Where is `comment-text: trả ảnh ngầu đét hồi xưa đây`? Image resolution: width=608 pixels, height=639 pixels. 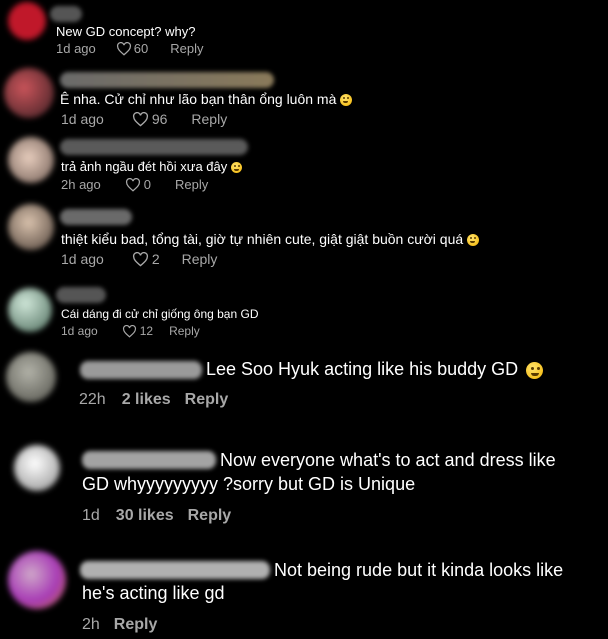
comment-text: trả ảnh ngầu đét hồi xưa đây is located at coordinates (151, 167).